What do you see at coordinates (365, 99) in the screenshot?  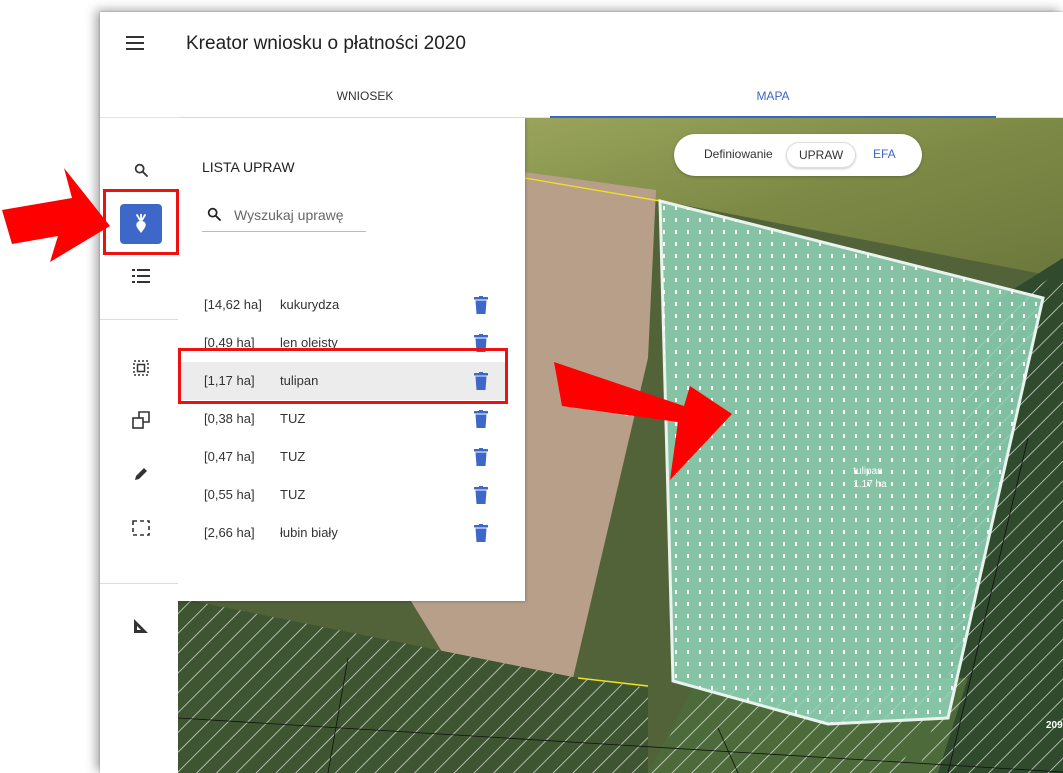 I see `tab-wniosek: WNIOSEK` at bounding box center [365, 99].